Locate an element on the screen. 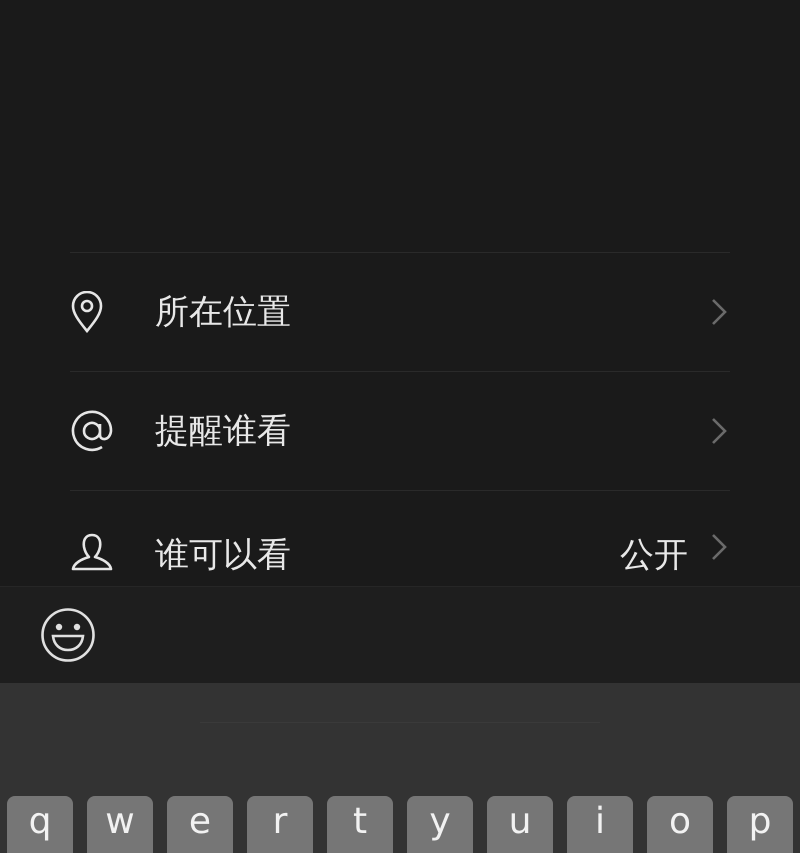  keyboard-key: r is located at coordinates (280, 824).